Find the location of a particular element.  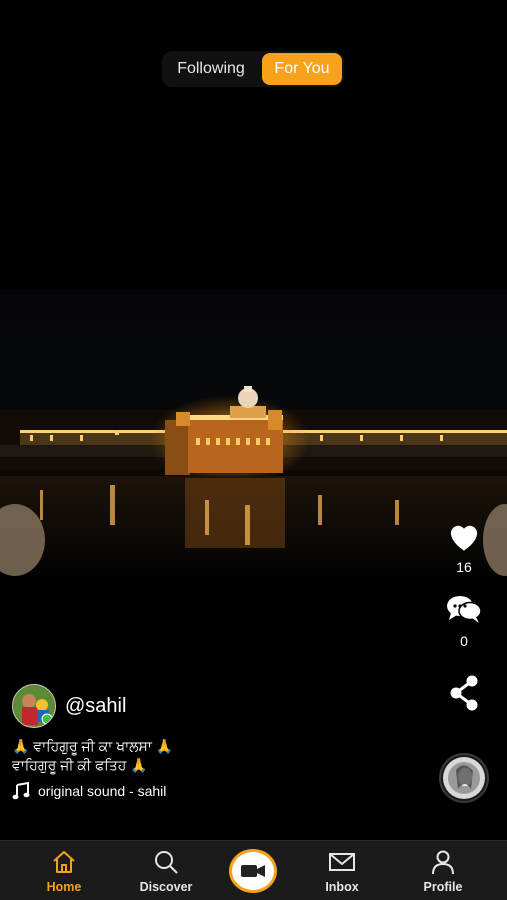

search-icon is located at coordinates (166, 862).